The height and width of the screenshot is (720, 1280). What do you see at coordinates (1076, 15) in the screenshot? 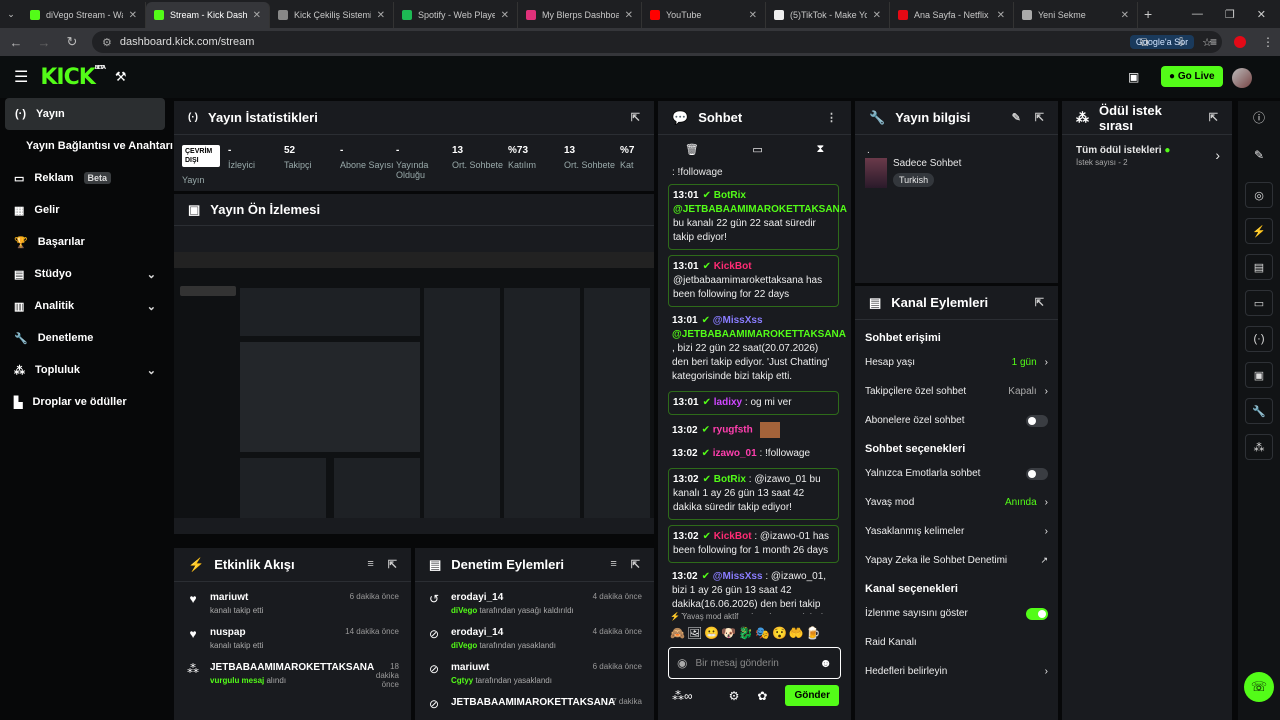
I see `browser-tab: Yeni Sekme ✕` at bounding box center [1076, 15].